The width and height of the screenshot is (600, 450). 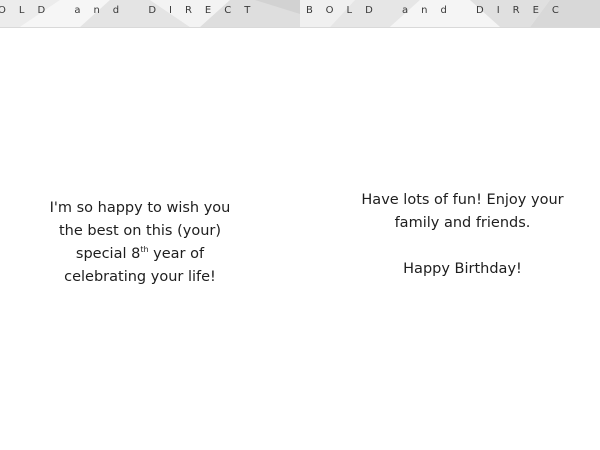 I want to click on banner-text-right: BOLD and DIREC, so click(x=439, y=10).